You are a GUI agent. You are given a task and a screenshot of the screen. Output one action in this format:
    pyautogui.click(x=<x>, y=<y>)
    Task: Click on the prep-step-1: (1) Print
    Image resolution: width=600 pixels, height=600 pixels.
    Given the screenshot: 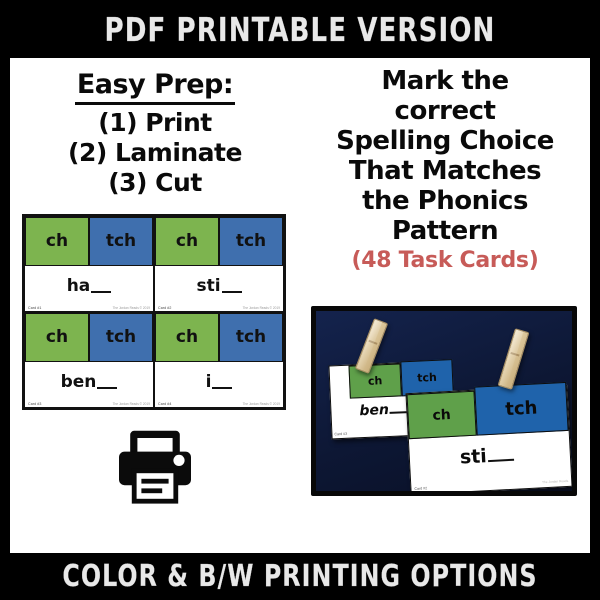 What is the action you would take?
    pyautogui.click(x=155, y=122)
    